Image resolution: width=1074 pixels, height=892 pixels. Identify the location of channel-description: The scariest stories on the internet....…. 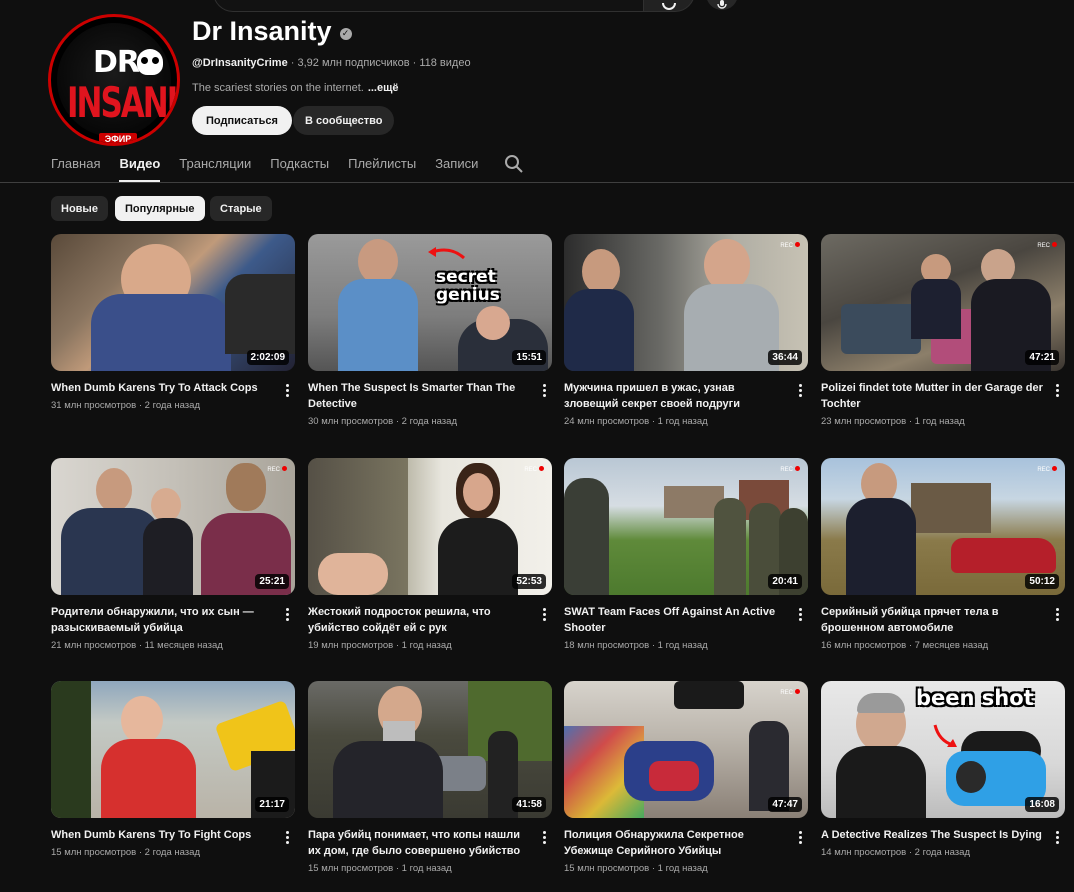
(295, 88).